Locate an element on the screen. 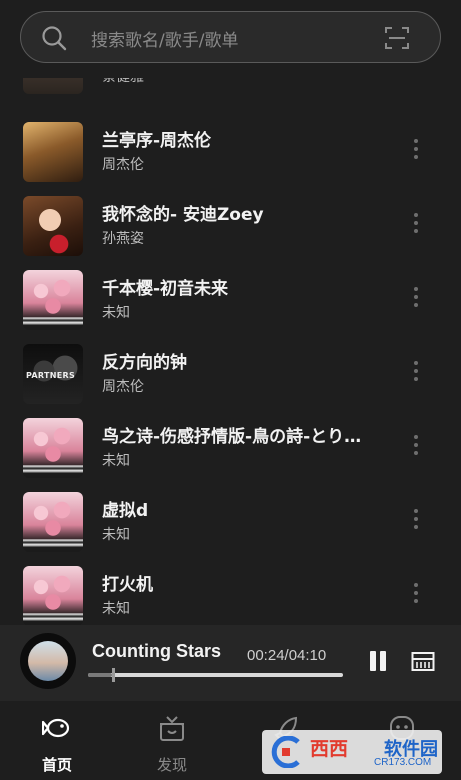 Image resolution: width=461 pixels, height=780 pixels. song-title: 虚拟d is located at coordinates (125, 511).